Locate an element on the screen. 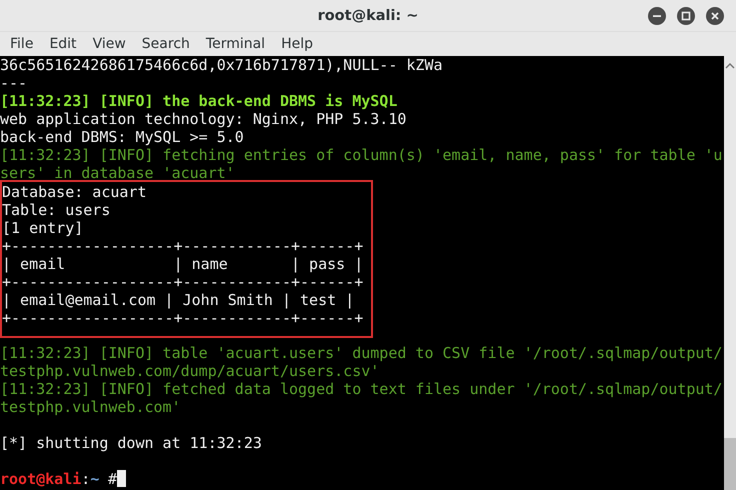 This screenshot has width=736, height=490. output-line: | email | name | pass | is located at coordinates (183, 264).